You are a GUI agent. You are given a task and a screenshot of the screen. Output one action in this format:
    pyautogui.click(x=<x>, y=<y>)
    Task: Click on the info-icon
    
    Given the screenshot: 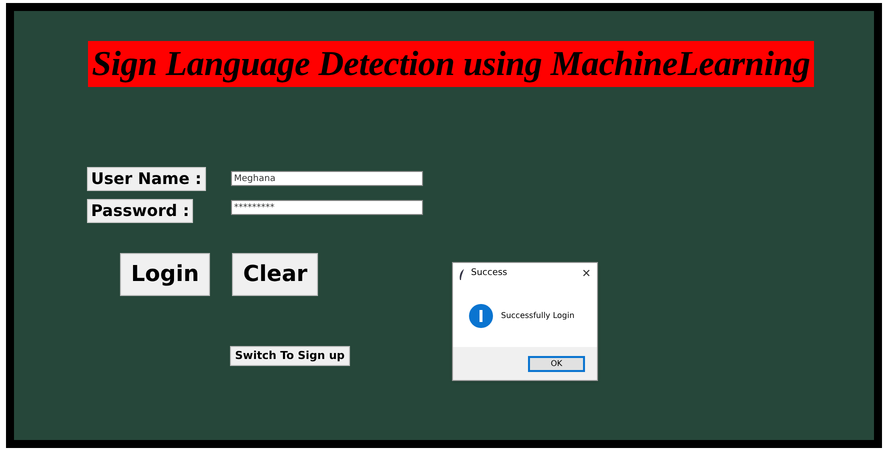 What is the action you would take?
    pyautogui.click(x=481, y=316)
    